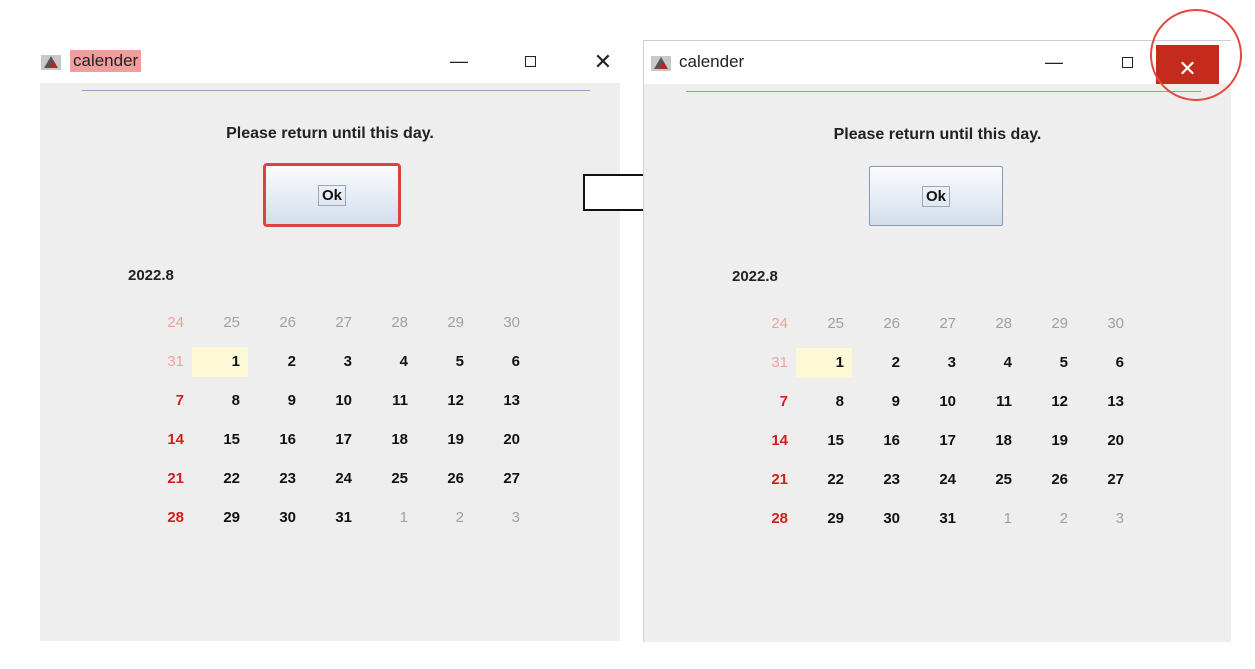 The image size is (1255, 669). I want to click on month-label: 2022.8, so click(755, 276).